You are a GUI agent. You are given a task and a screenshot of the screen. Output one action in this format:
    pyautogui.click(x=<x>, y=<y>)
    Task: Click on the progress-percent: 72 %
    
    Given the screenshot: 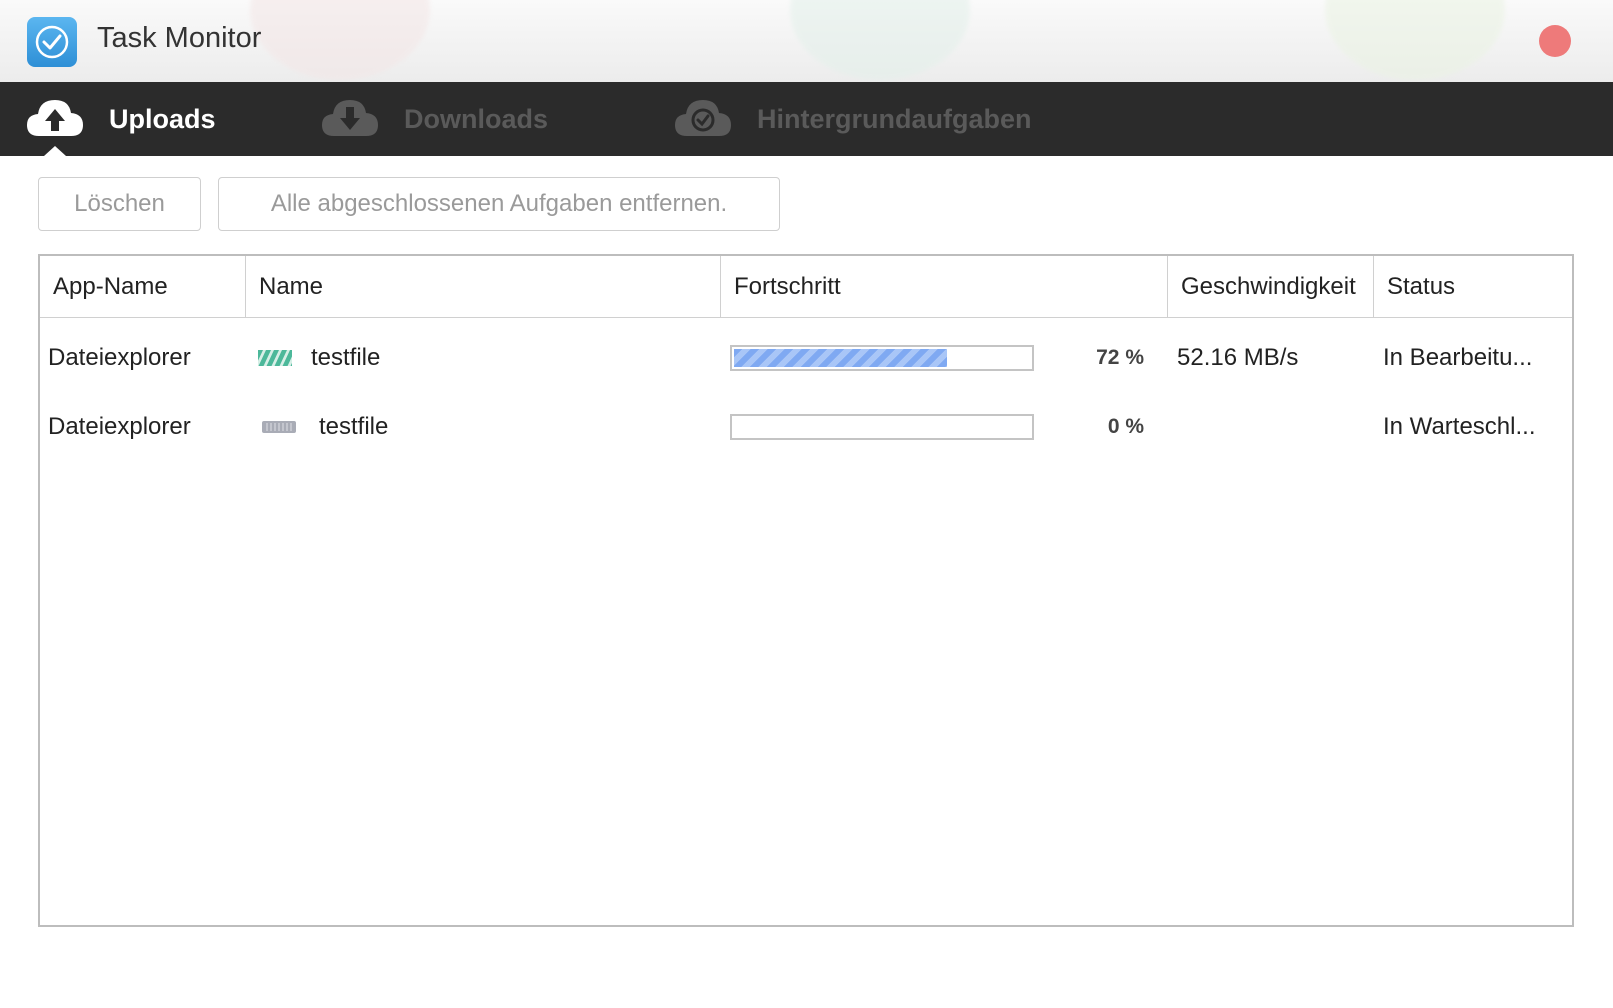 What is the action you would take?
    pyautogui.click(x=1120, y=357)
    